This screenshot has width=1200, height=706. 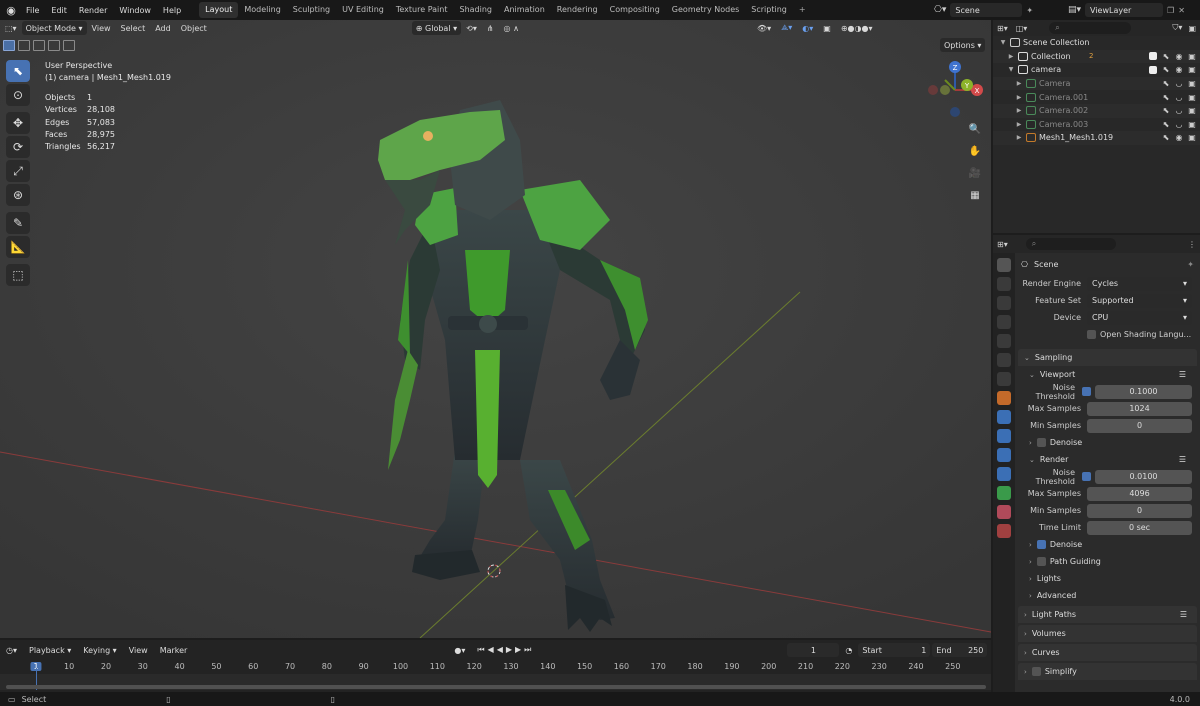 What do you see at coordinates (363, 10) in the screenshot?
I see `tab-uv-editing: UV Editing` at bounding box center [363, 10].